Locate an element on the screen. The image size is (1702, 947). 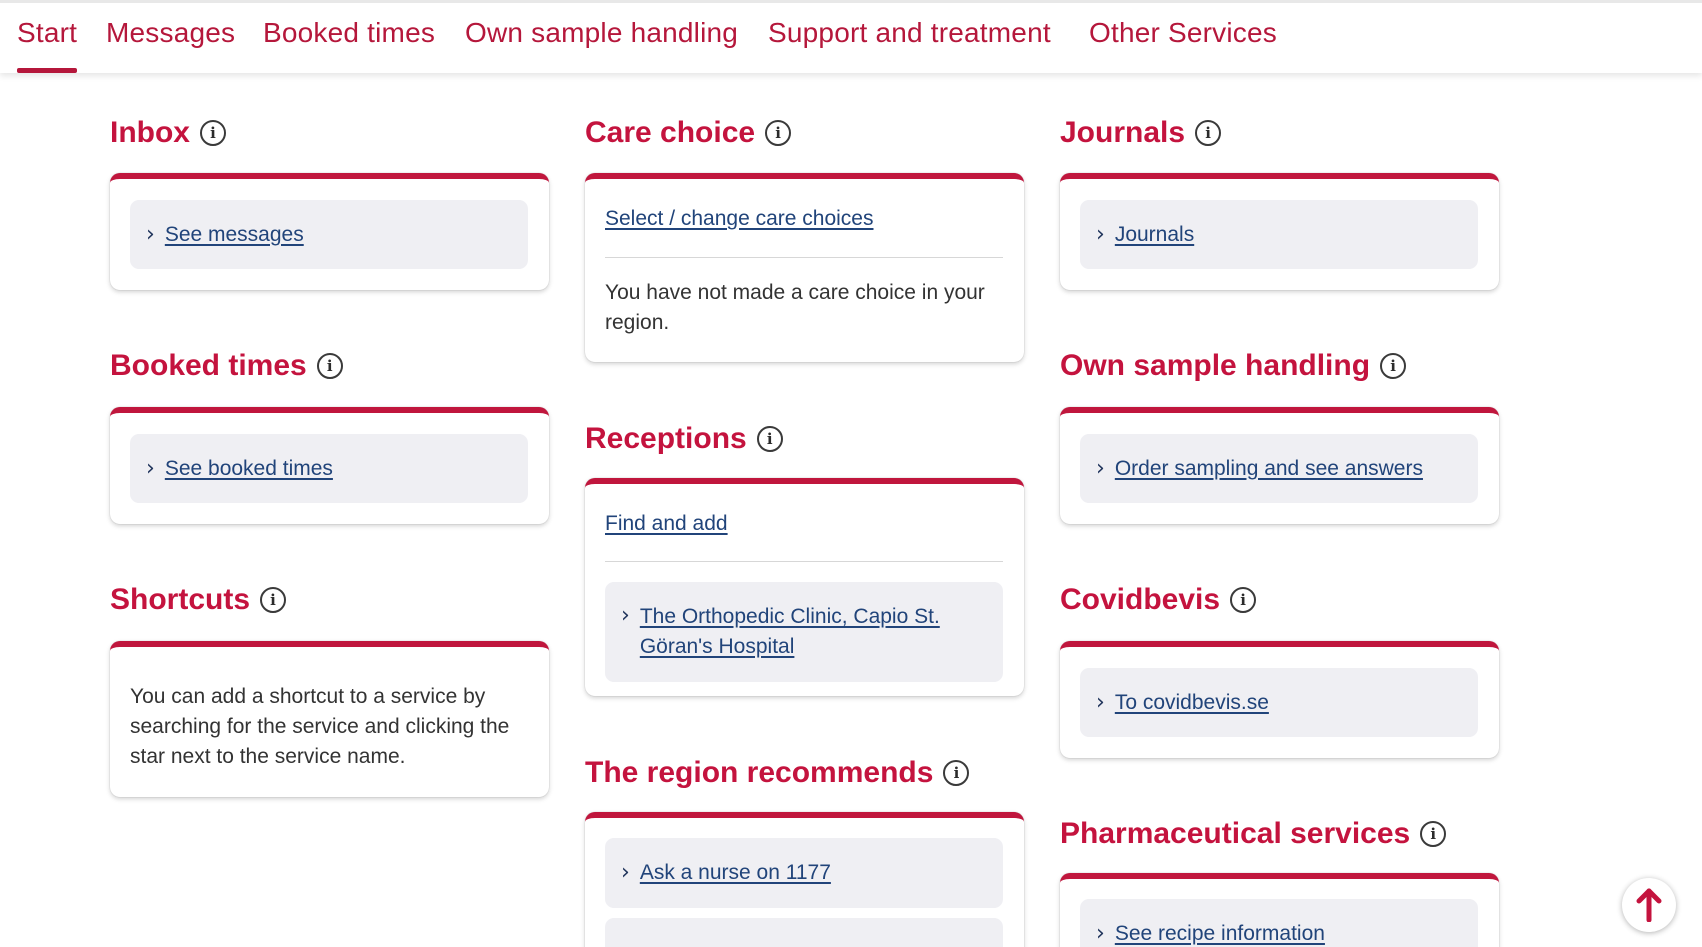
covidbevis-link: To covidbevis.se is located at coordinates (1192, 703).